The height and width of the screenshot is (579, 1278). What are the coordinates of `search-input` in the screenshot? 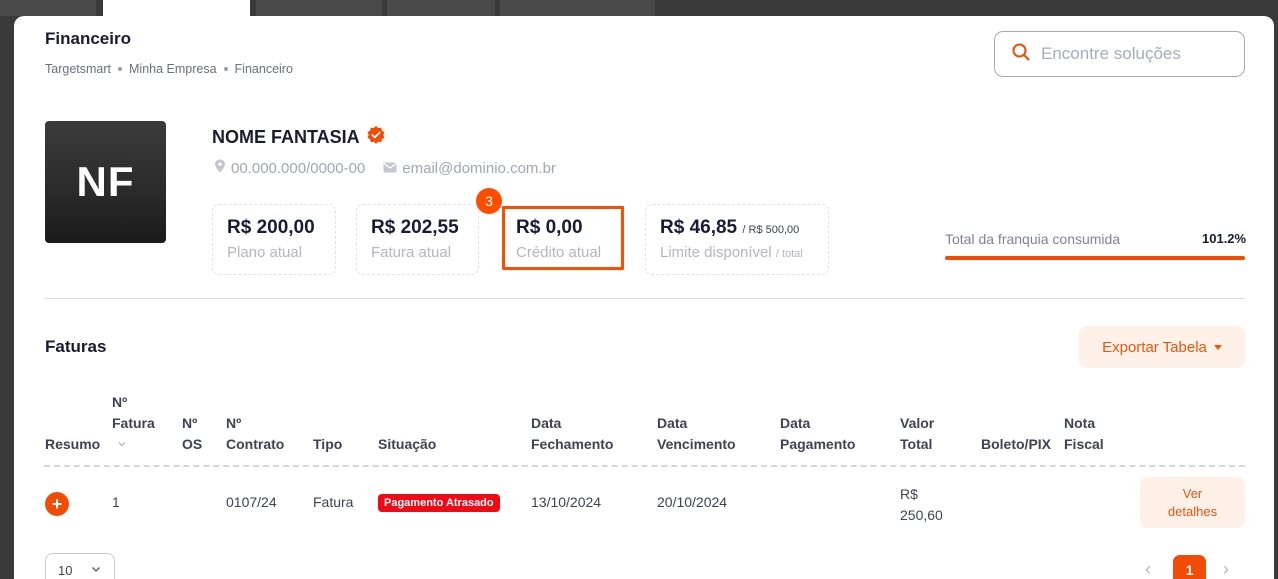 It's located at (1131, 54).